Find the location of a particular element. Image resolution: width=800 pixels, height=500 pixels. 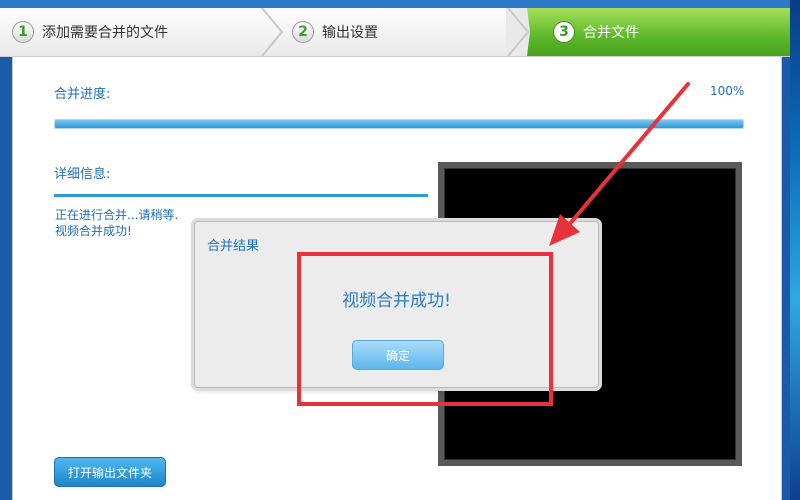

annotation-highlight-box is located at coordinates (425, 329).